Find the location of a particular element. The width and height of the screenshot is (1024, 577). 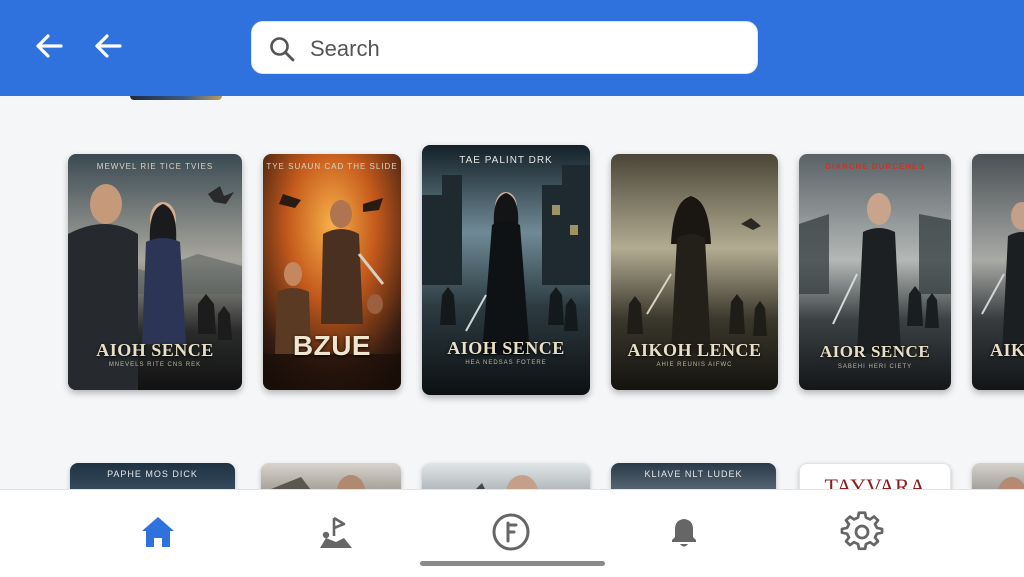

gear-icon is located at coordinates (862, 531).